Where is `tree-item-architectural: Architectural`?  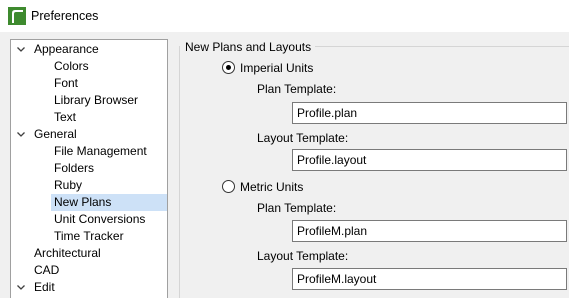 tree-item-architectural: Architectural is located at coordinates (89, 253).